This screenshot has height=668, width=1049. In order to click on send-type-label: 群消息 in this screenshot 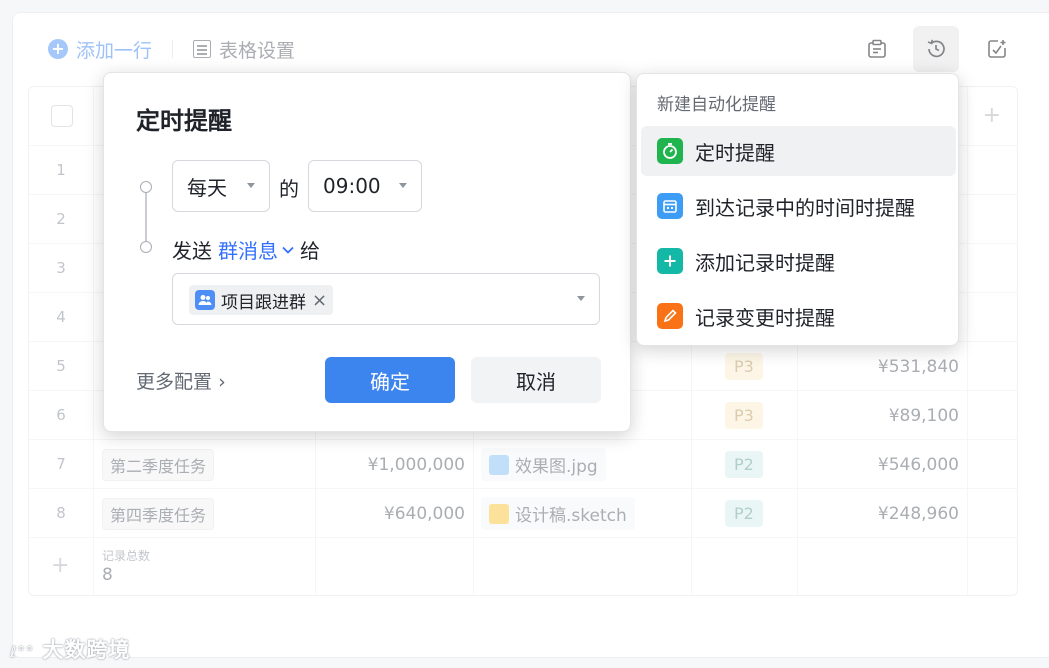, I will do `click(248, 251)`.